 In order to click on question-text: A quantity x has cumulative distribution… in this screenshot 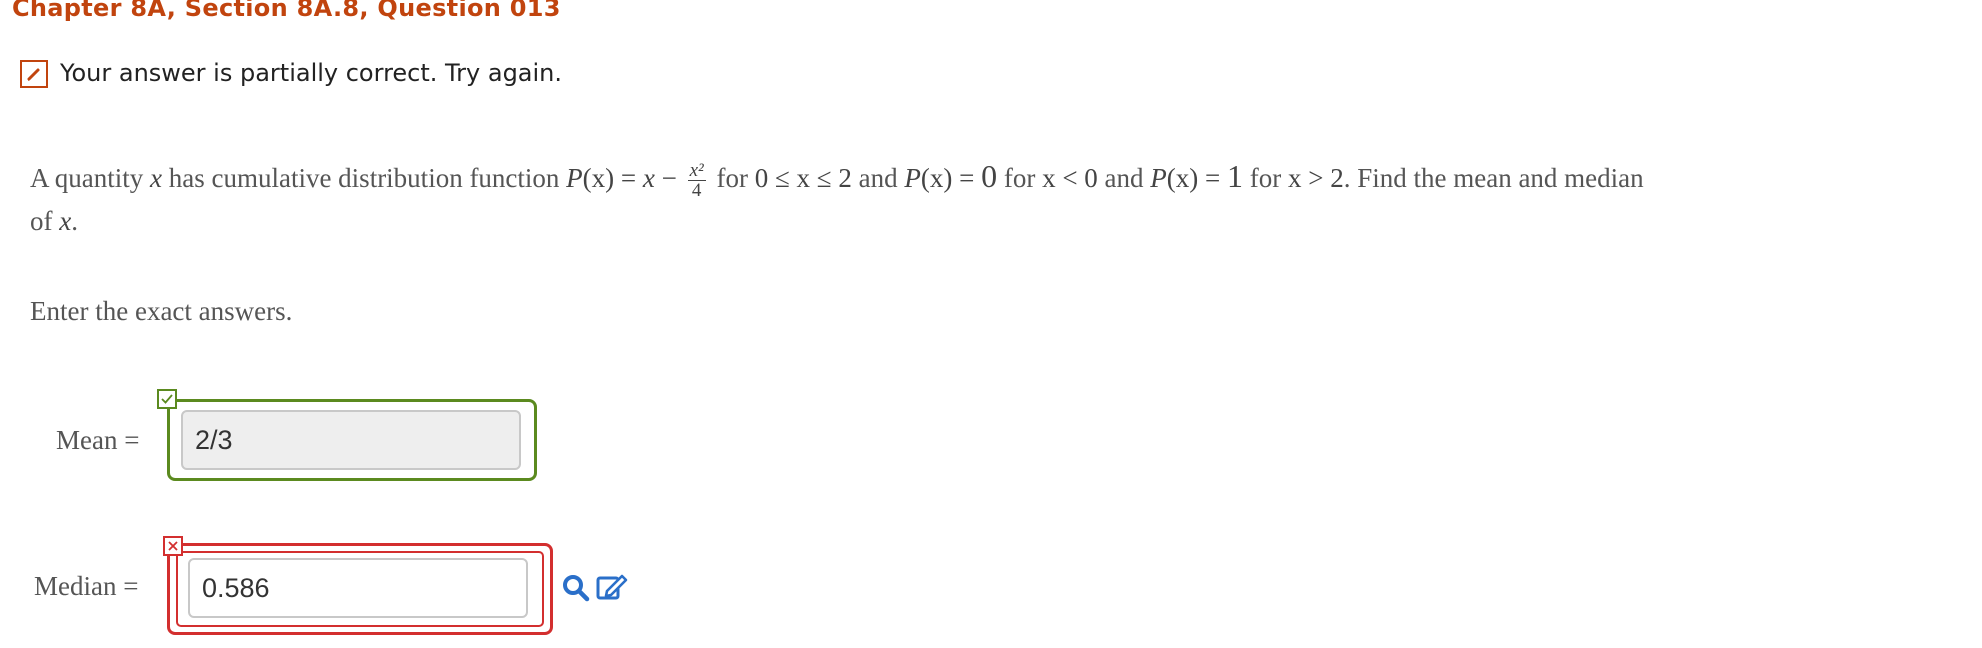, I will do `click(837, 180)`.